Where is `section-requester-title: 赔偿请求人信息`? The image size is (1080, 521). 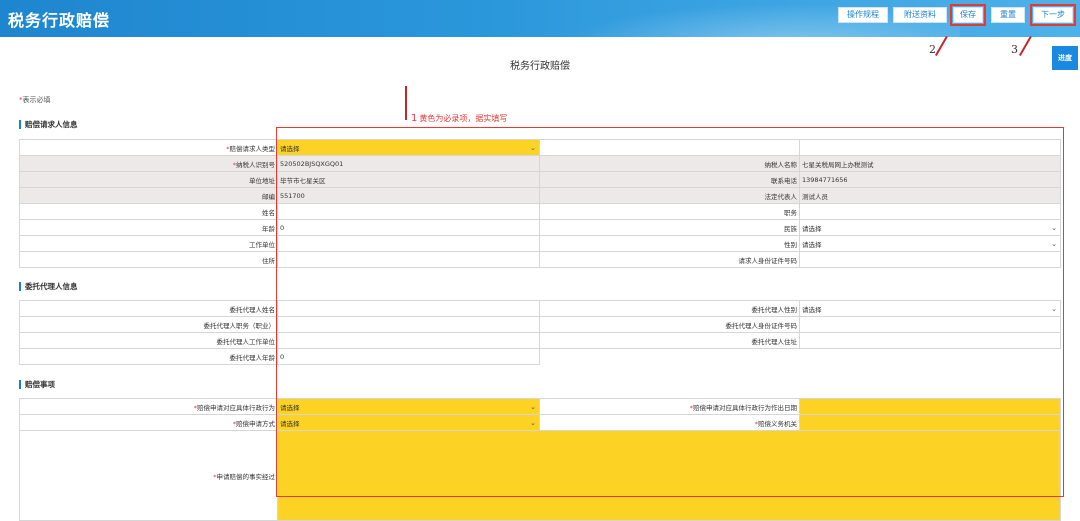
section-requester-title: 赔偿请求人信息 is located at coordinates (48, 124).